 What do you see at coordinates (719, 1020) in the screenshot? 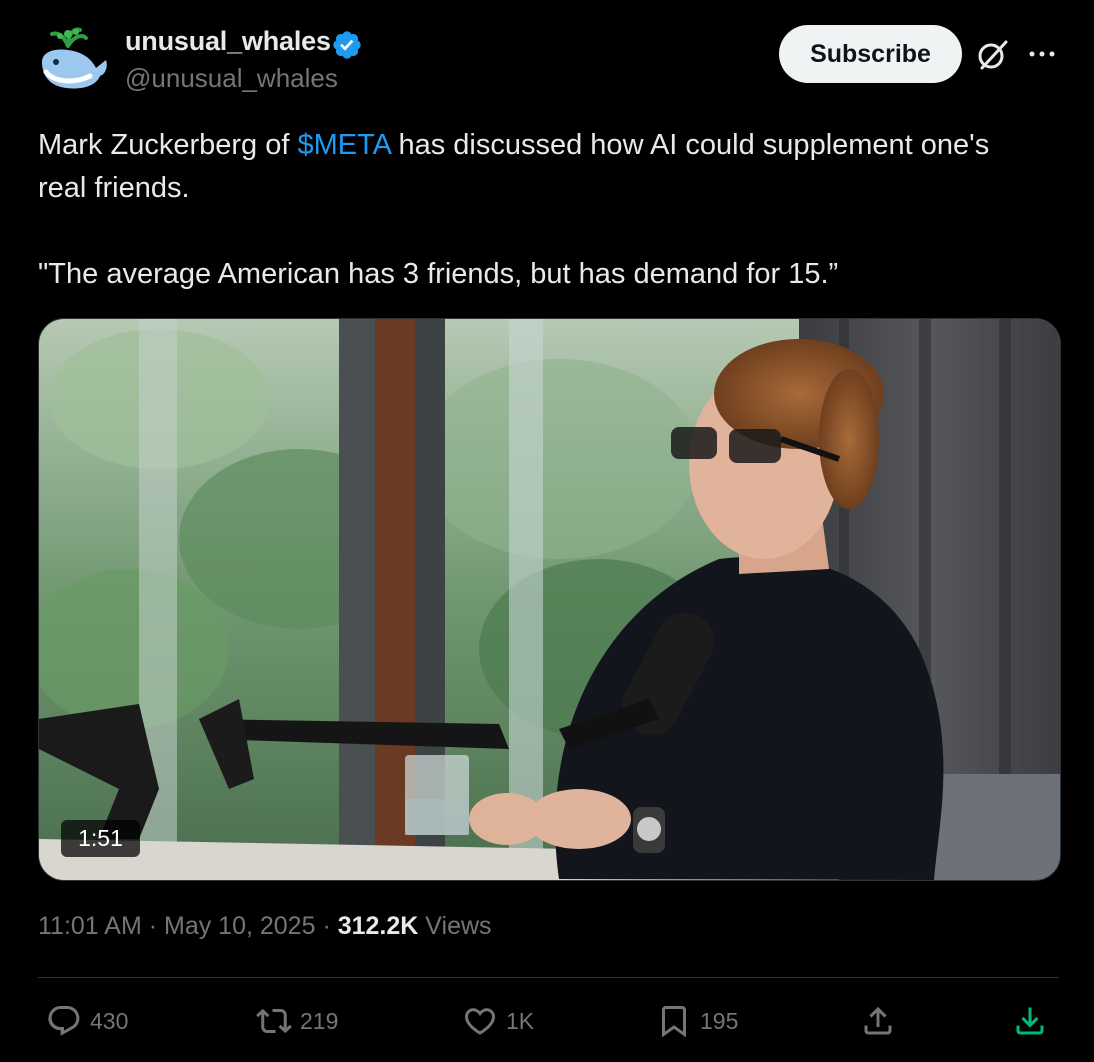
I see `bookmark-count: 195` at bounding box center [719, 1020].